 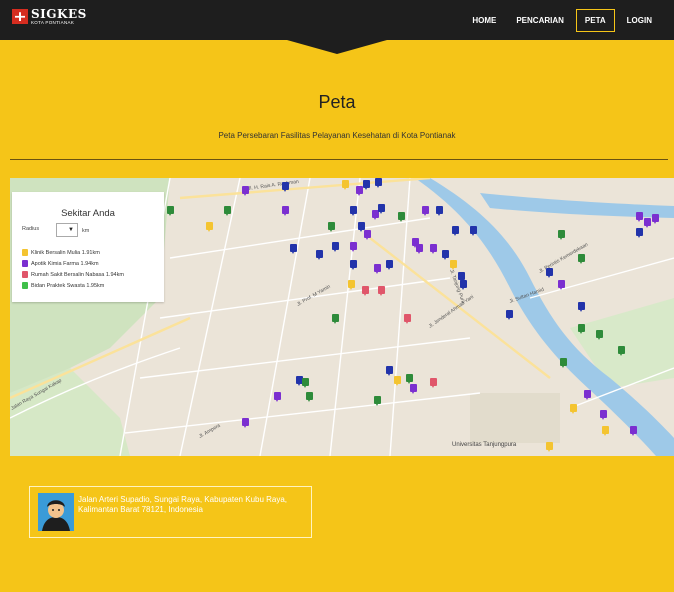 I want to click on map-label-university: Universitas Tanjungpura, so click(x=484, y=445).